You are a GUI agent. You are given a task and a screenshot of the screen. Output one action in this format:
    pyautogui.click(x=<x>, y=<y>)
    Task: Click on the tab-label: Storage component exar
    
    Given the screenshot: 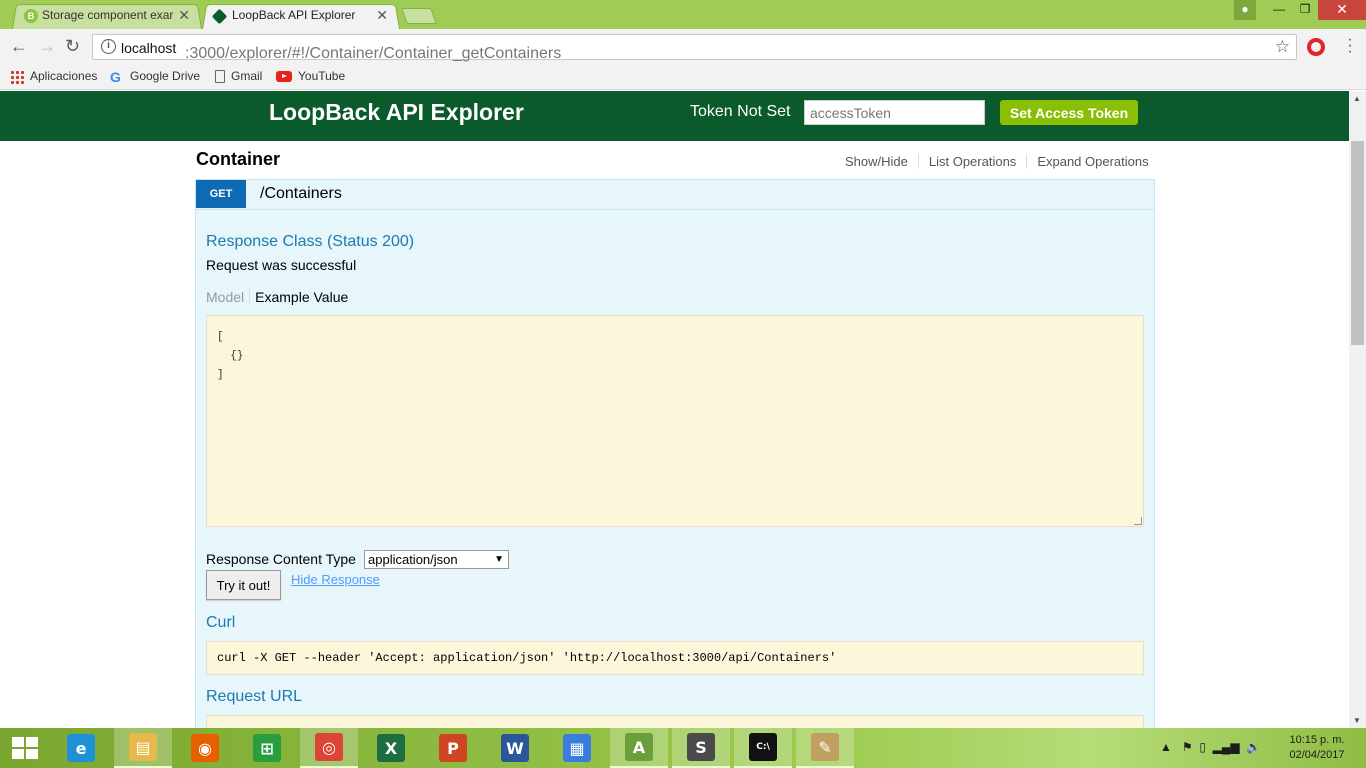 What is the action you would take?
    pyautogui.click(x=108, y=15)
    